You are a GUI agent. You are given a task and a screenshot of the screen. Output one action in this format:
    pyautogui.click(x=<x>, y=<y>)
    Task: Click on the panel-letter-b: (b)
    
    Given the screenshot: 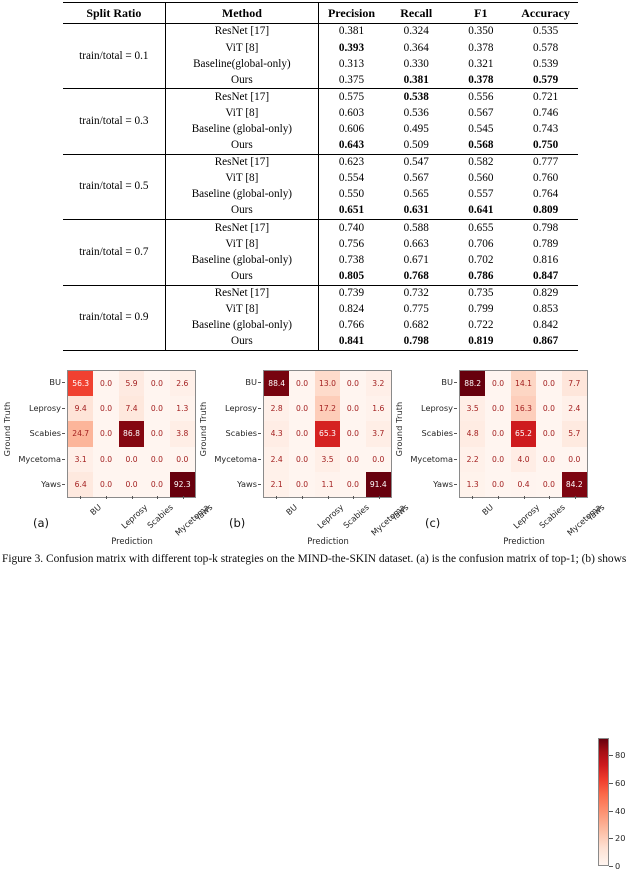 What is the action you would take?
    pyautogui.click(x=237, y=523)
    